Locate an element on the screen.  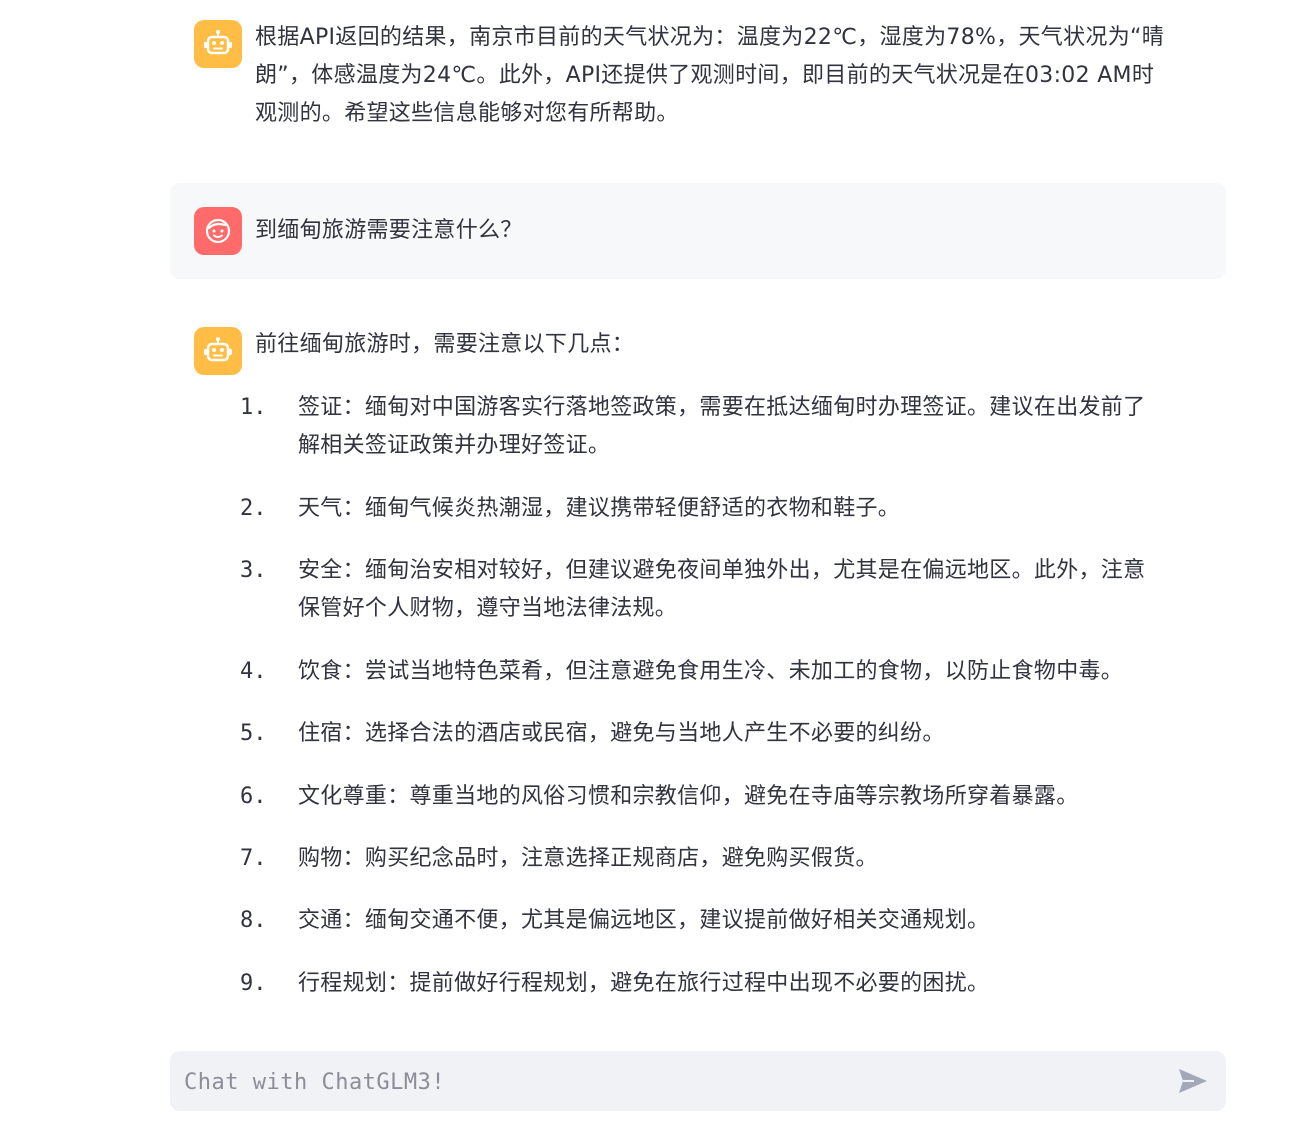
list-item-line: 购物：购买纪念品时，注意选择正规商店，避免购买假货。 is located at coordinates (588, 858).